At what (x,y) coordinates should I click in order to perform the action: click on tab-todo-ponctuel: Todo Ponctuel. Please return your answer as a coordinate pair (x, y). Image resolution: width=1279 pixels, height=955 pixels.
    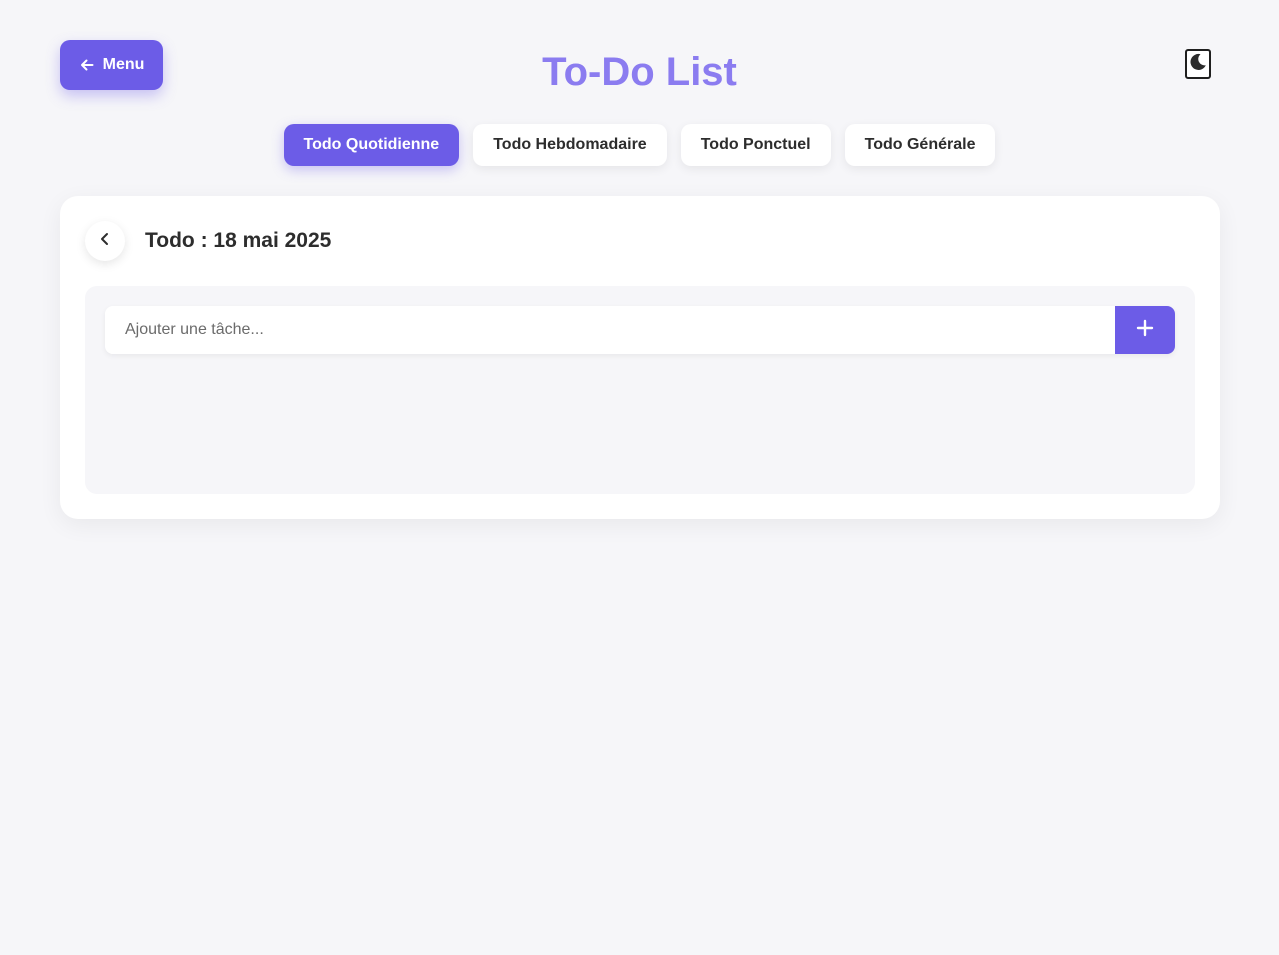
    Looking at the image, I should click on (755, 145).